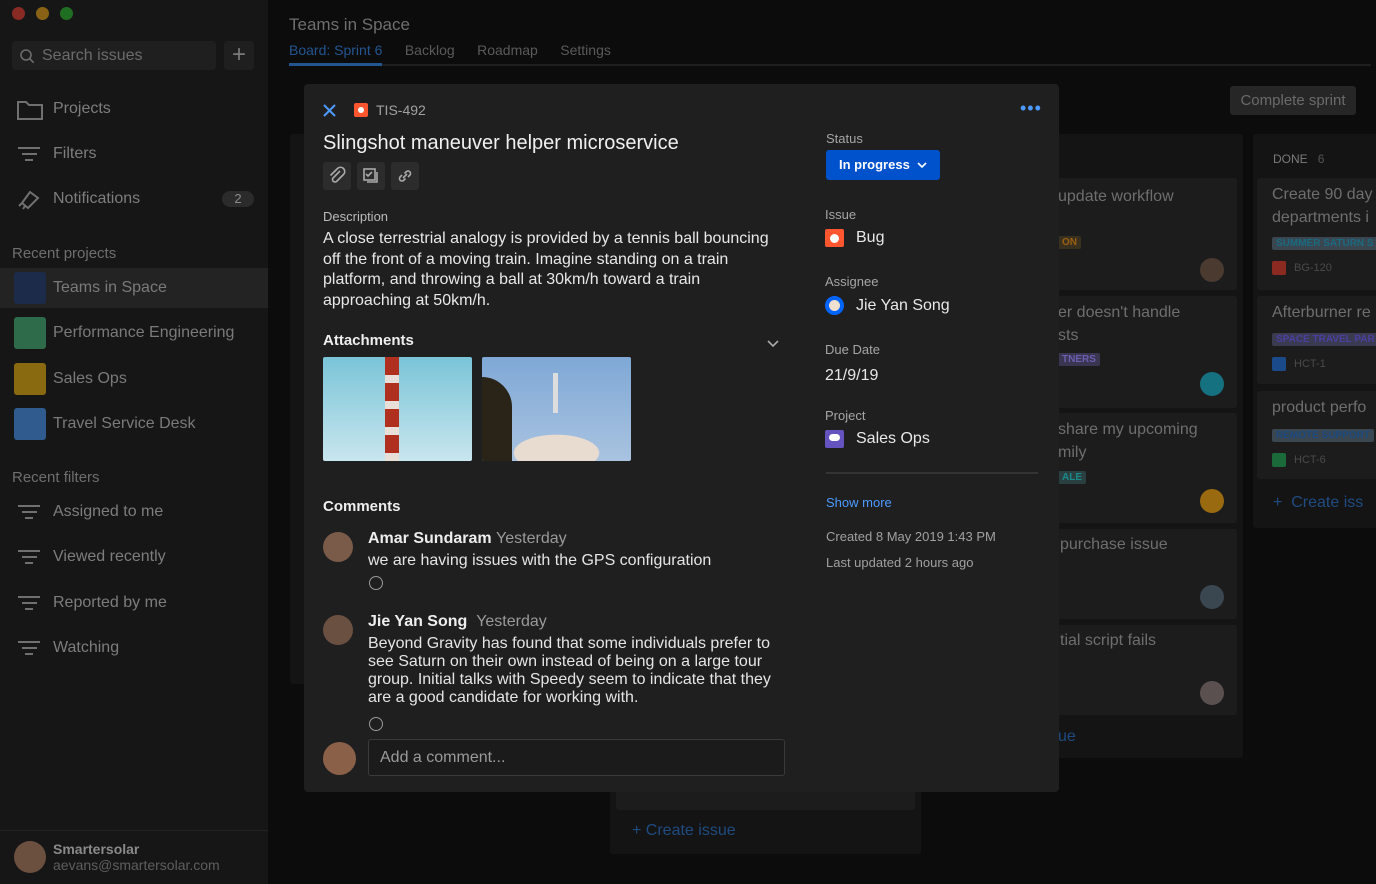 The width and height of the screenshot is (1376, 884). Describe the element at coordinates (96, 849) in the screenshot. I see `user-name: Smartersolar` at that location.